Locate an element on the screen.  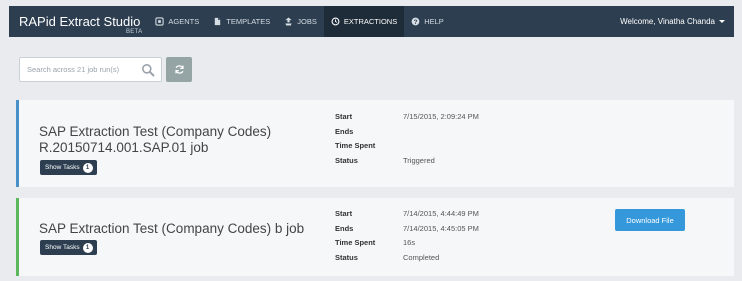
nav-item-extractions: EXTRACTIONS is located at coordinates (364, 21).